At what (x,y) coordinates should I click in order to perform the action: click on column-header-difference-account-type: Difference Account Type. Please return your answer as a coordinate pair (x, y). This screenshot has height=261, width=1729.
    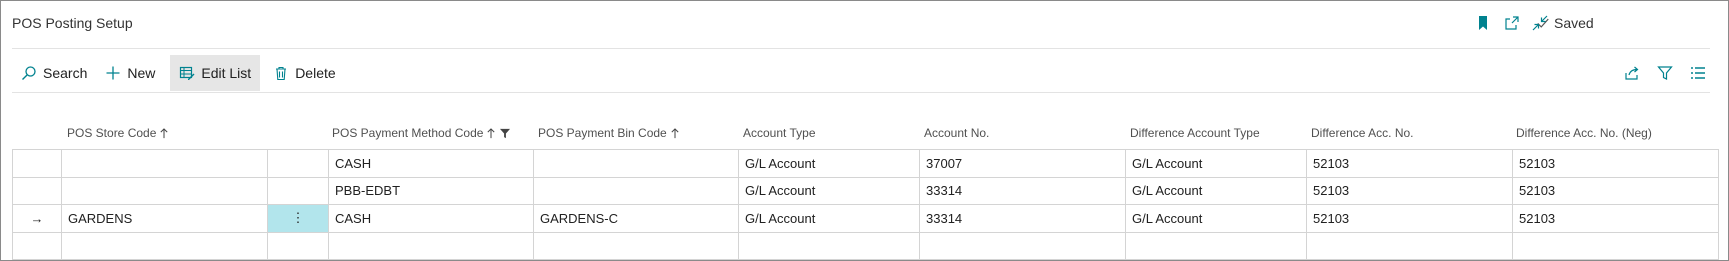
    Looking at the image, I should click on (1195, 133).